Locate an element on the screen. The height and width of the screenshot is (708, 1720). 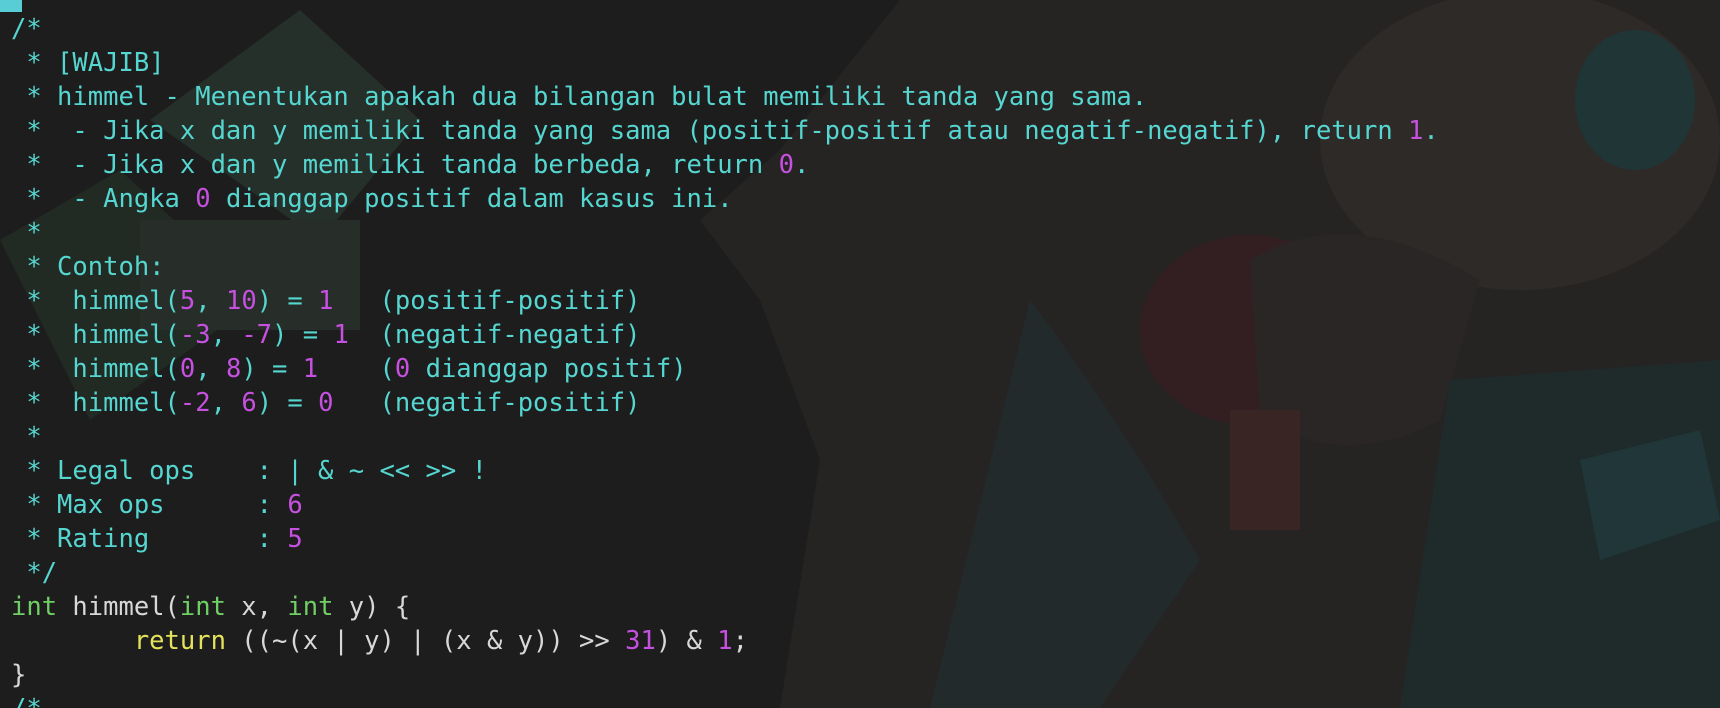
code-line: return ((~(x | y) | (x & y)) >> 31) & 1; is located at coordinates (379, 641).